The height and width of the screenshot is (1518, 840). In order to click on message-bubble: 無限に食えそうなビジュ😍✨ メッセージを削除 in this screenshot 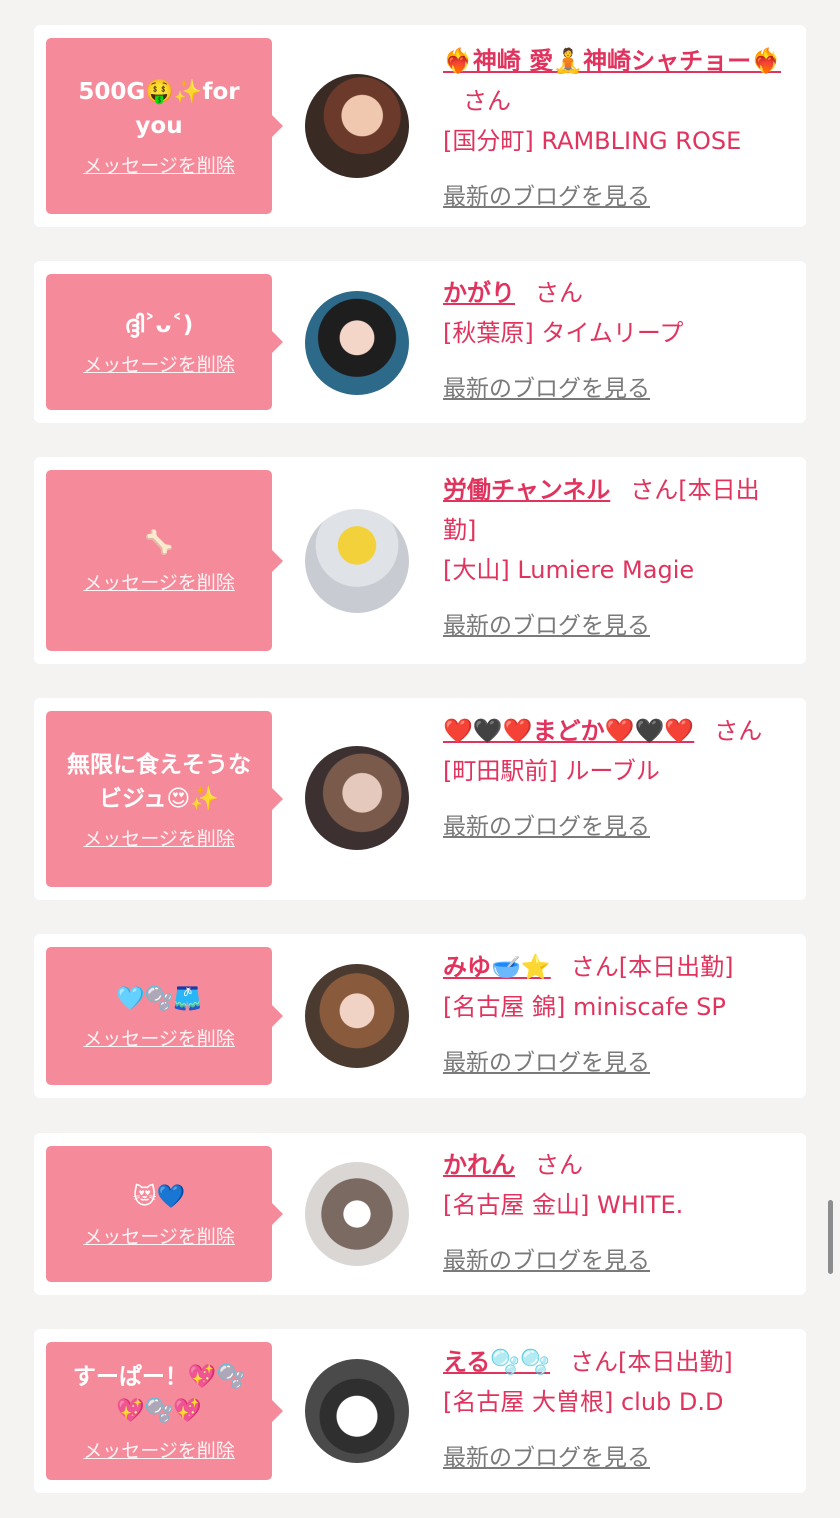, I will do `click(164, 799)`.